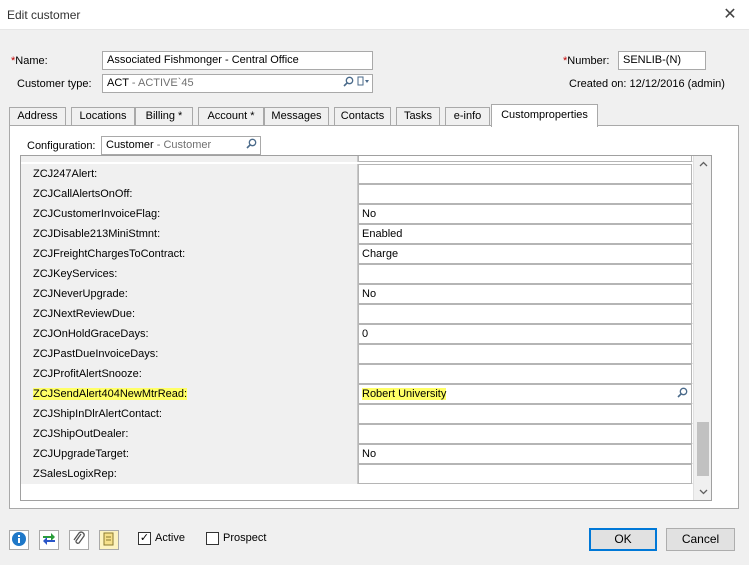 This screenshot has height=565, width=749. What do you see at coordinates (467, 116) in the screenshot?
I see `tab-e-info: e-info` at bounding box center [467, 116].